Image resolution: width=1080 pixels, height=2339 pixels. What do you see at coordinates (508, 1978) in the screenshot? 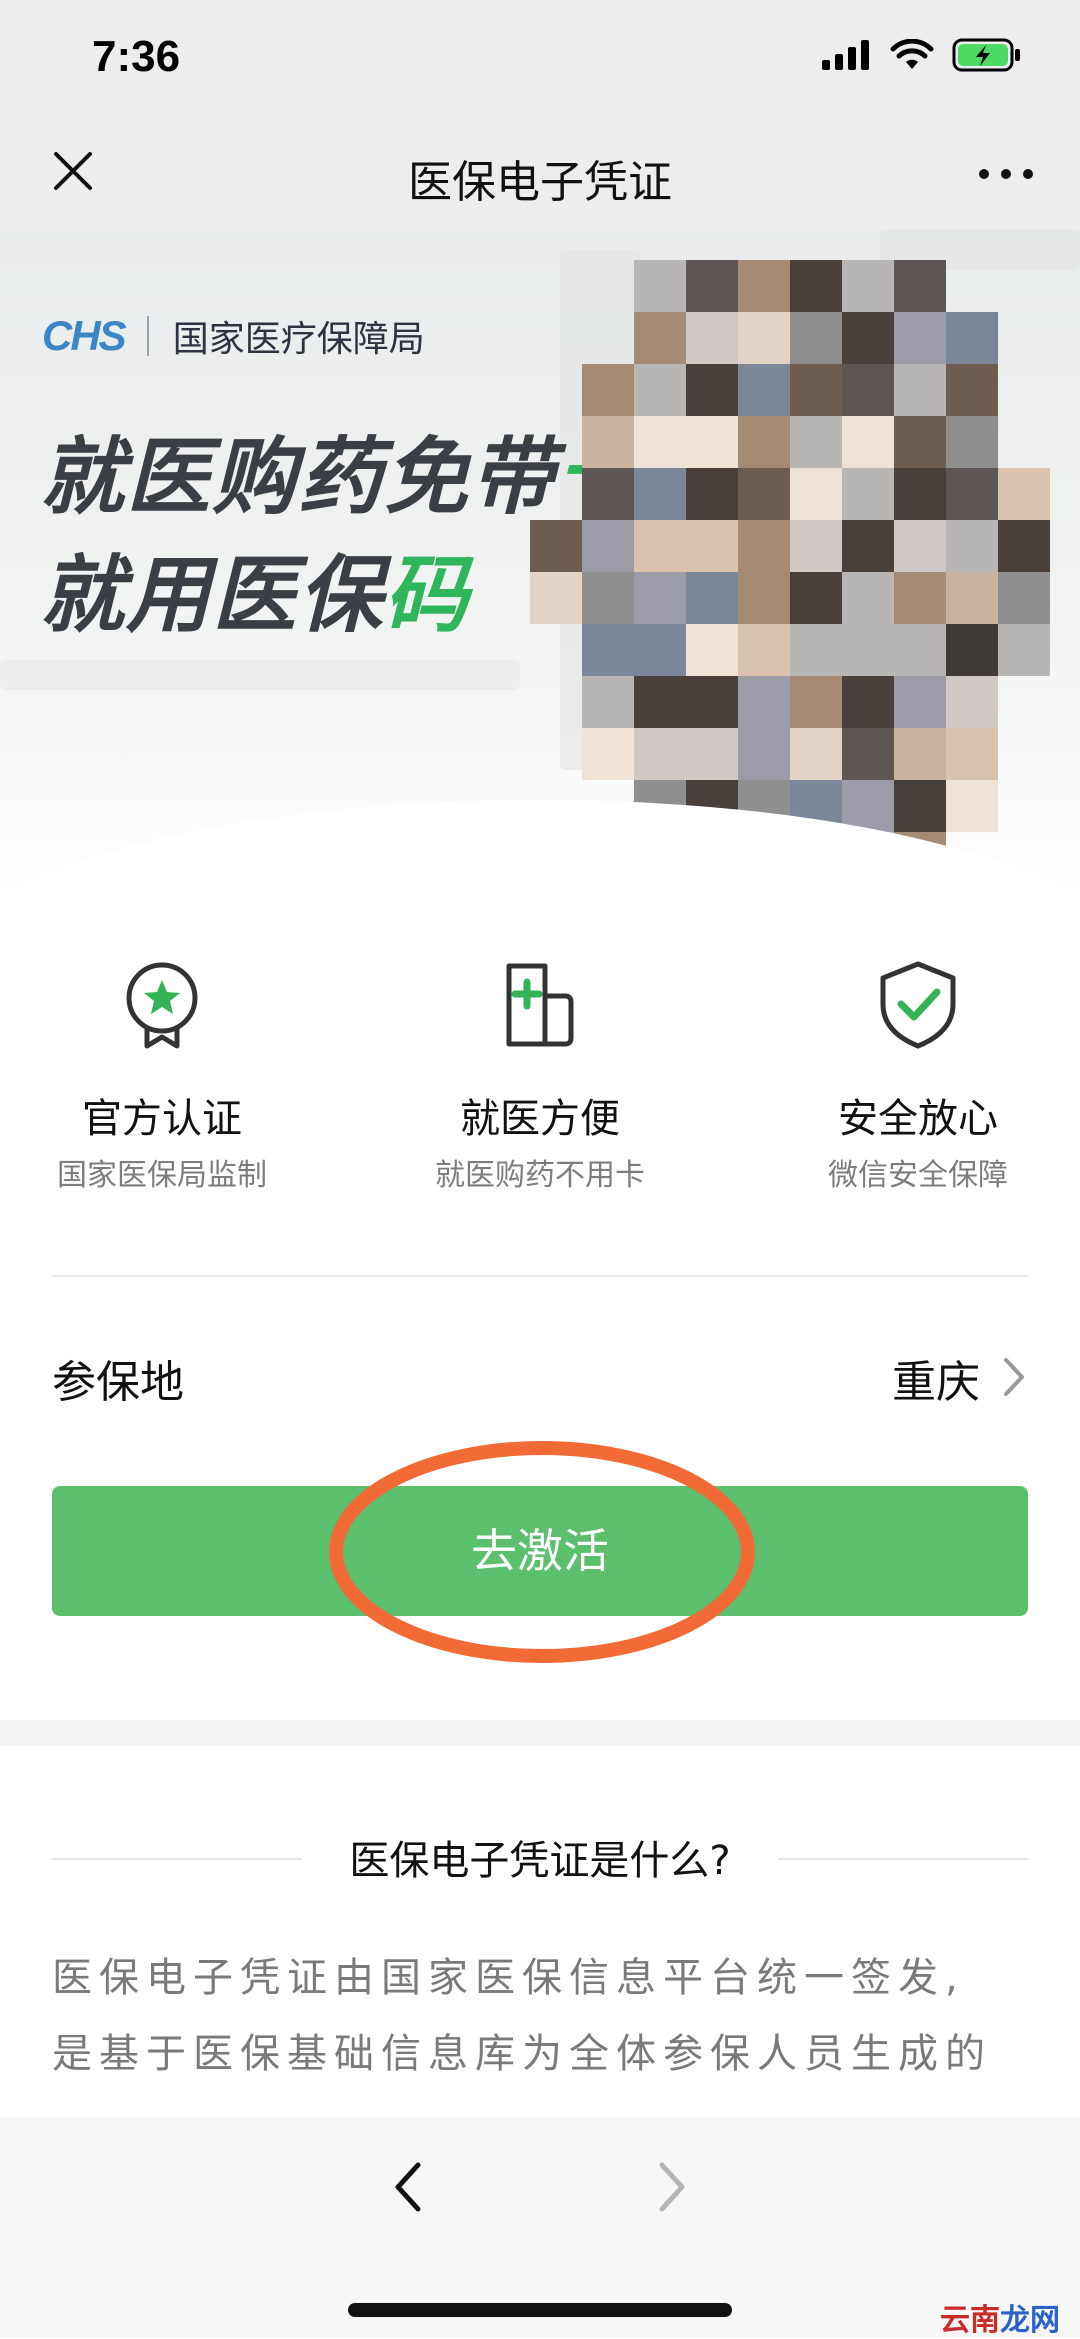
I see `info-line: 医保电子凭证由国家医保信息平台统一签发,` at bounding box center [508, 1978].